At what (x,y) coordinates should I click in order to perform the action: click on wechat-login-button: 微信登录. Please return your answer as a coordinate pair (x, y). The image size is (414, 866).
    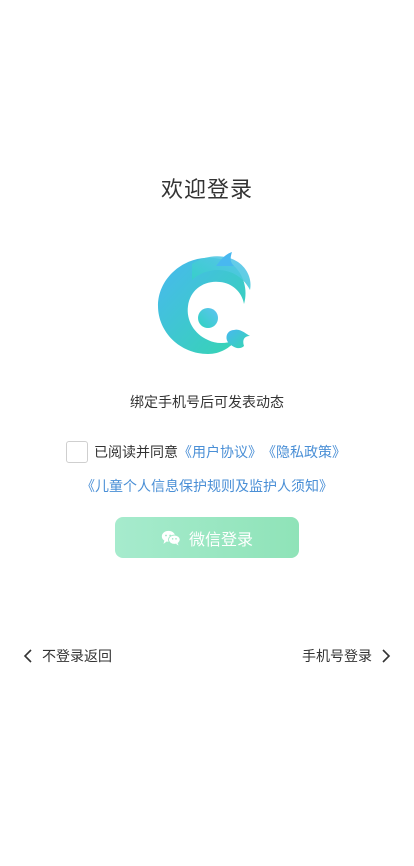
    Looking at the image, I should click on (207, 537).